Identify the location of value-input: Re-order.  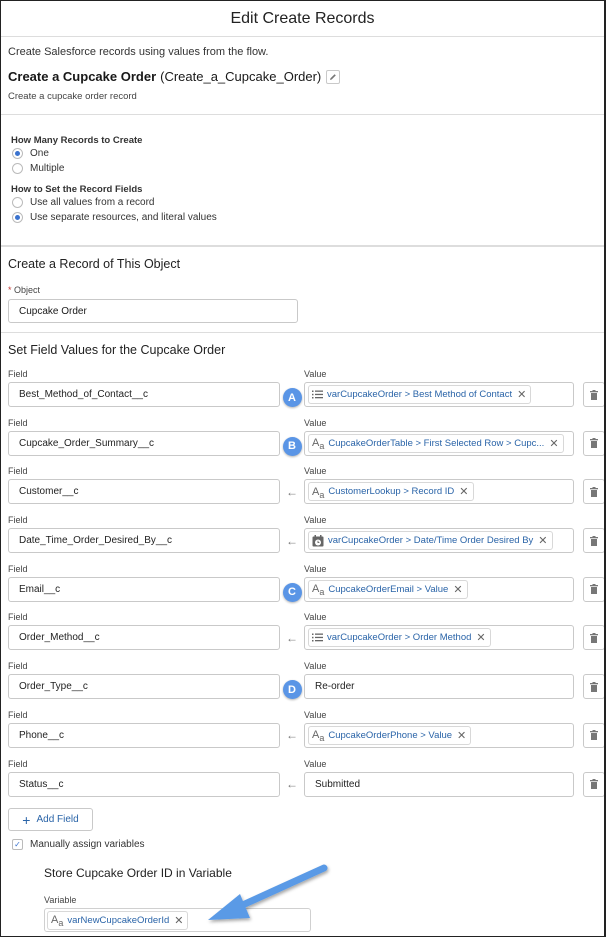
(439, 687).